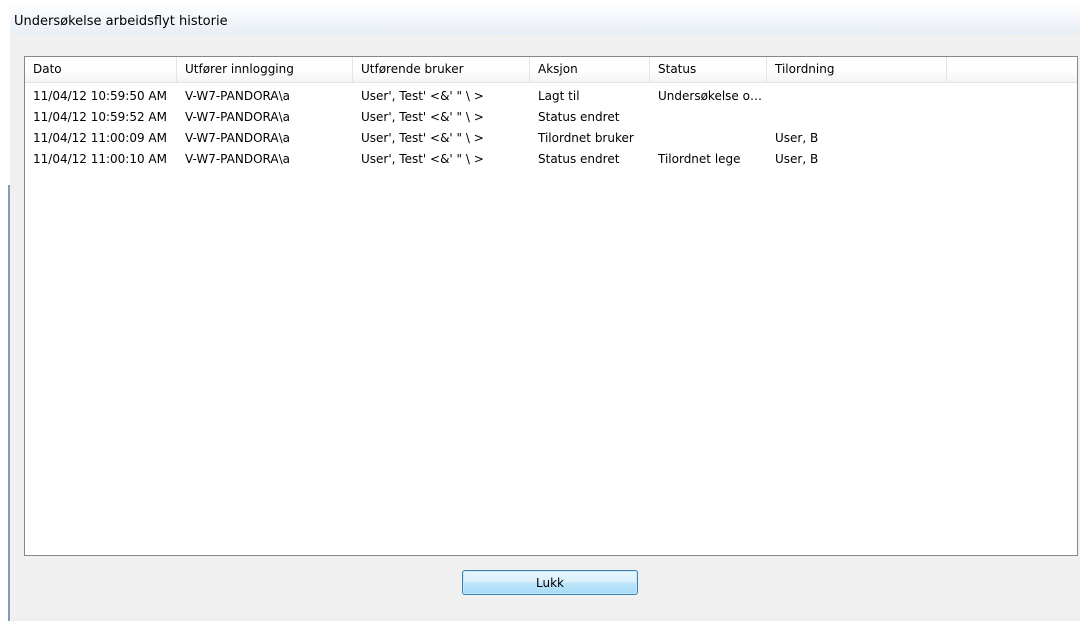 Image resolution: width=1080 pixels, height=621 pixels. What do you see at coordinates (708, 69) in the screenshot?
I see `column-header-status: Status` at bounding box center [708, 69].